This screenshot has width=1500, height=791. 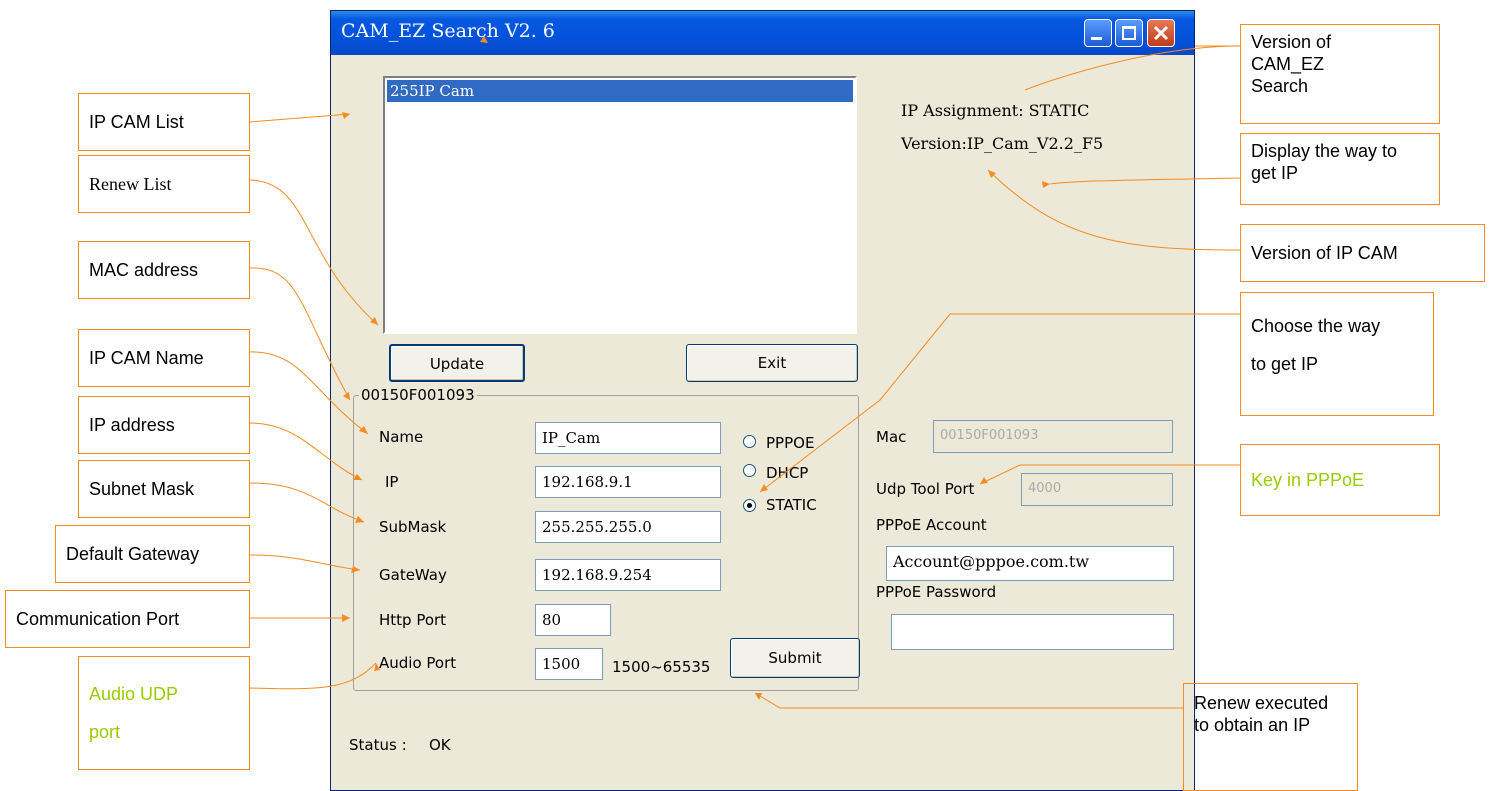 I want to click on mac-field: 00150F001093, so click(x=1053, y=436).